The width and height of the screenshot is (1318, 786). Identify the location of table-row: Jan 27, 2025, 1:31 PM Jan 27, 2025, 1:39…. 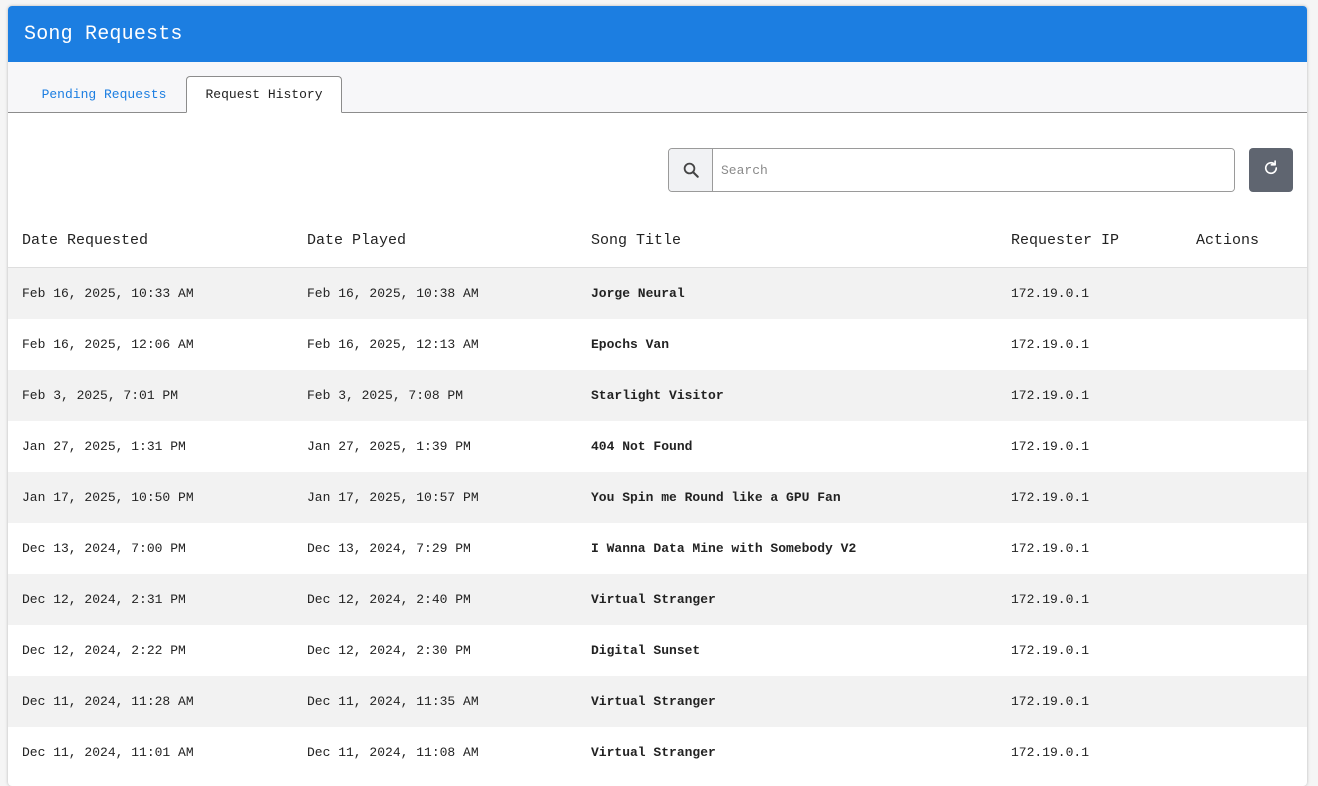
(657, 446).